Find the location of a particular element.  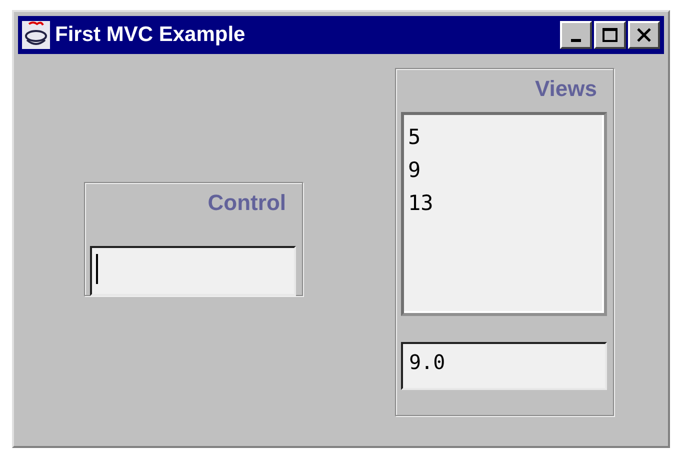

list-item: 13 is located at coordinates (504, 203).